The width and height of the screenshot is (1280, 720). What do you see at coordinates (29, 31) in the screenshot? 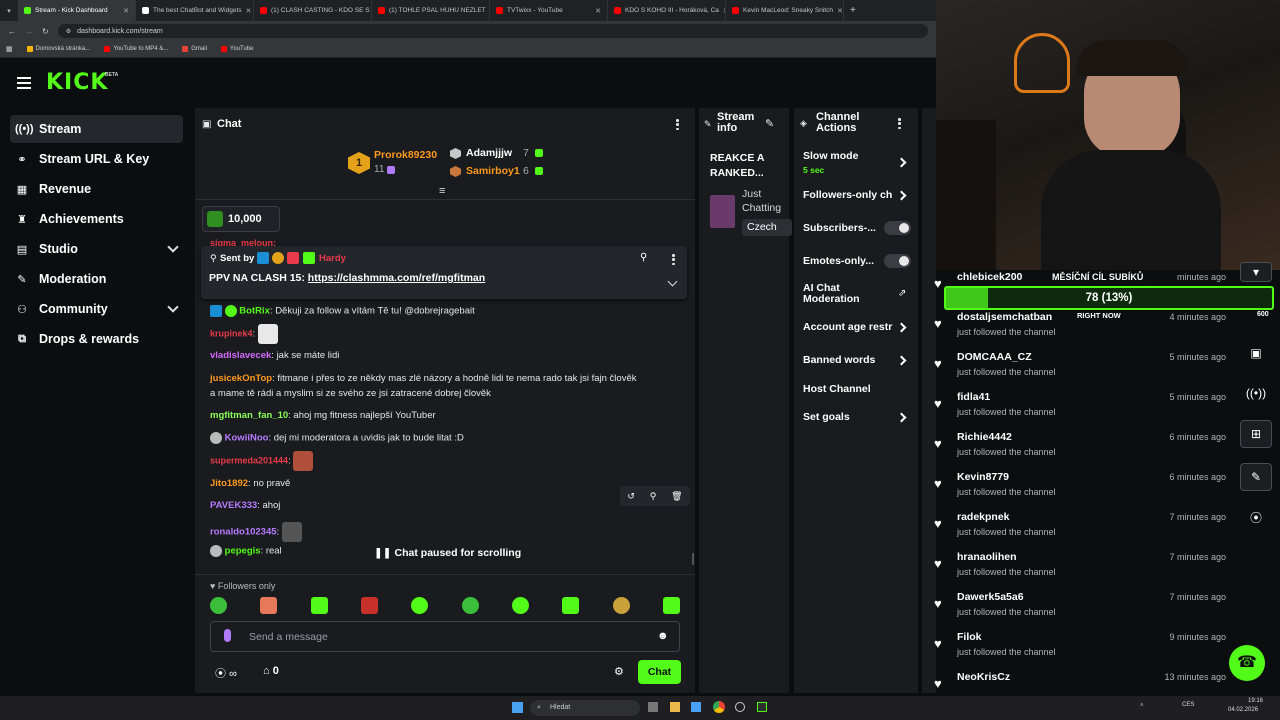
I see `forward-icon: →` at bounding box center [29, 31].